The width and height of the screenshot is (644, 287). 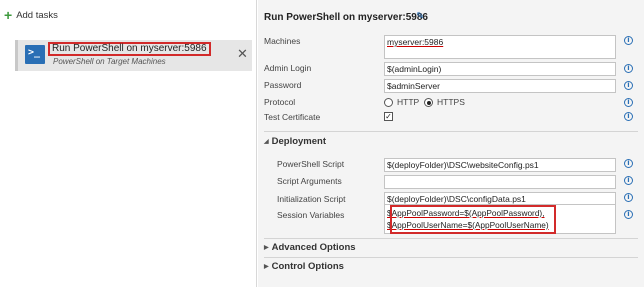 What do you see at coordinates (311, 215) in the screenshot?
I see `session-variables-label: Session Variables` at bounding box center [311, 215].